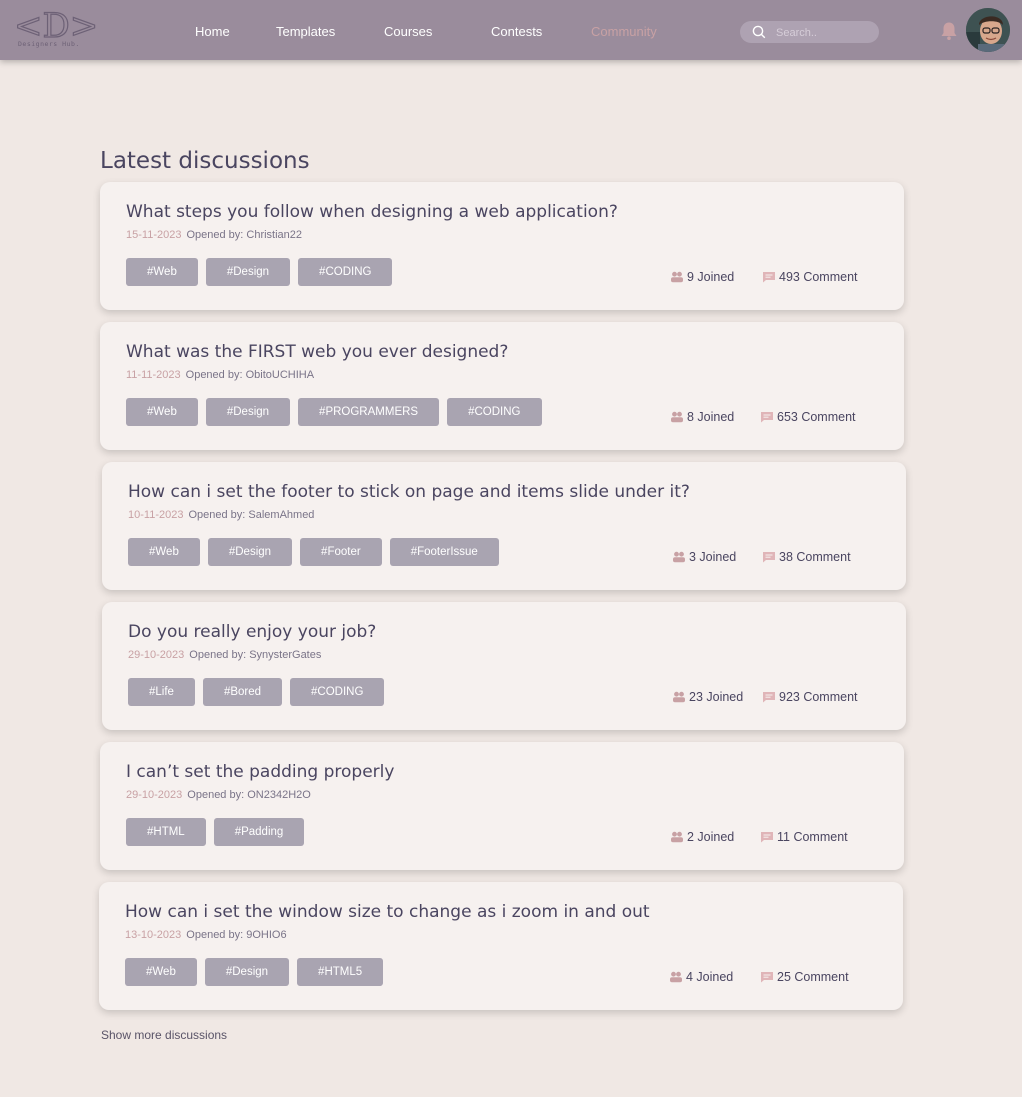 This screenshot has width=1022, height=1097. Describe the element at coordinates (153, 375) in the screenshot. I see `discussion-date: 11-11-2023` at that location.